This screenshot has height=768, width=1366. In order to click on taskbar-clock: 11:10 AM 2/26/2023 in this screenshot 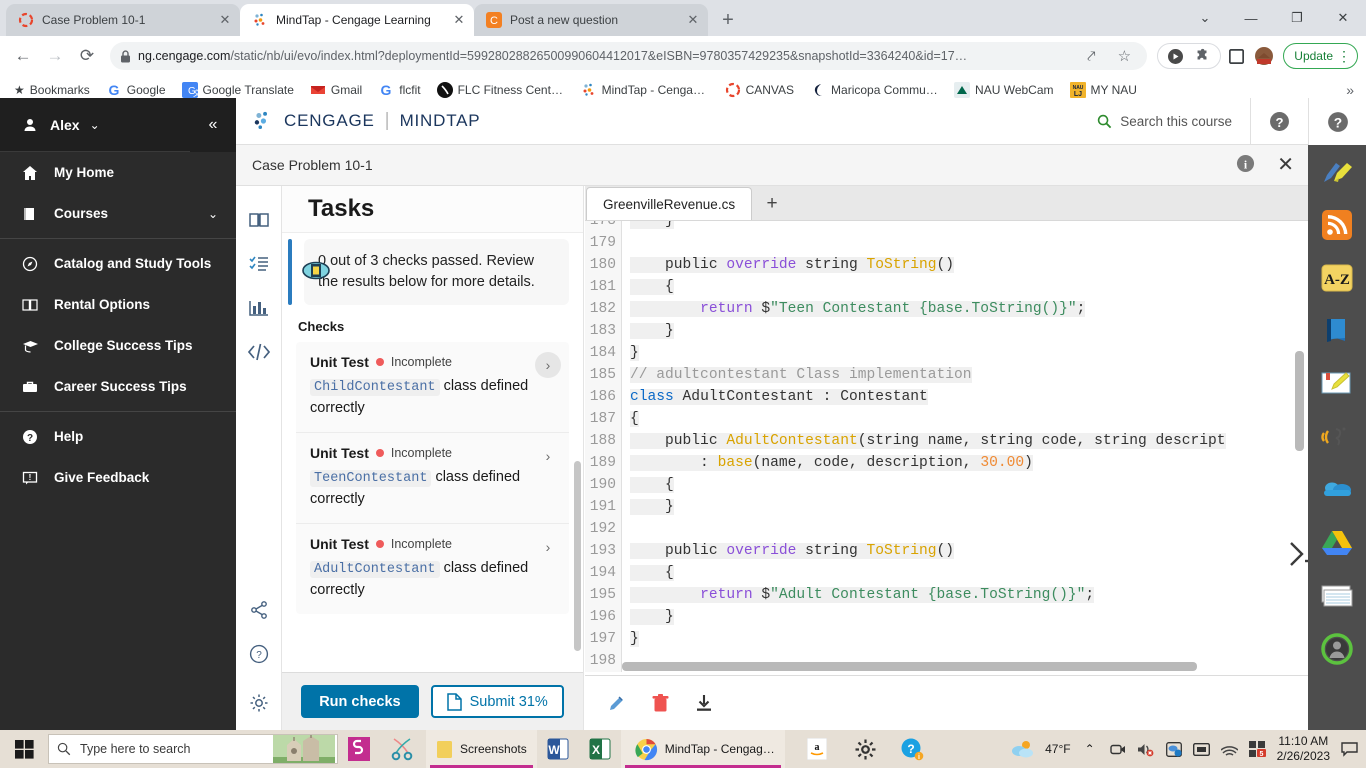, I will do `click(1303, 749)`.